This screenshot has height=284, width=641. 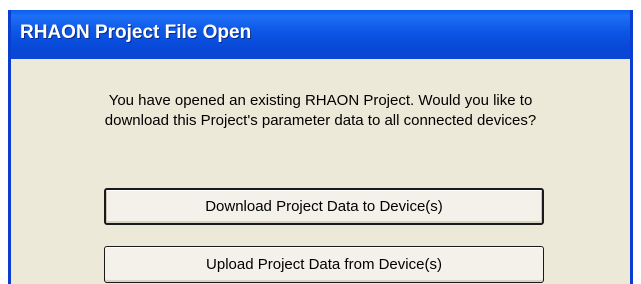 What do you see at coordinates (324, 264) in the screenshot?
I see `upload-project-data-button: Upload Project Data from Device(s)` at bounding box center [324, 264].